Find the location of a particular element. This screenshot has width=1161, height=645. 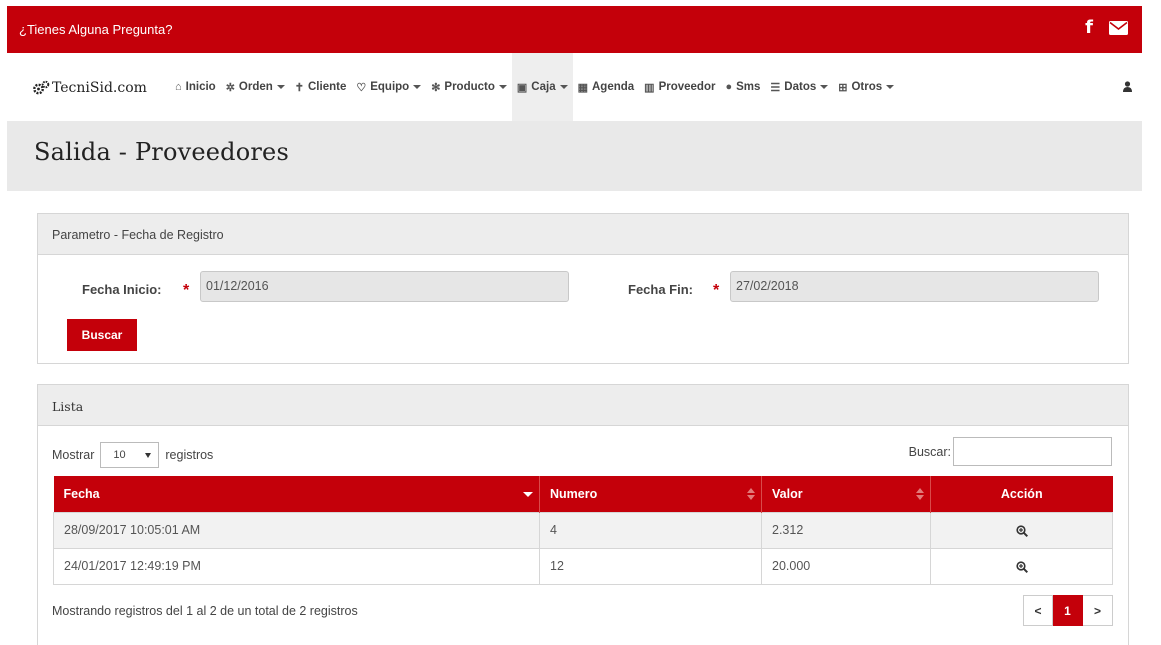

gear-icon: ✲ is located at coordinates (230, 87).